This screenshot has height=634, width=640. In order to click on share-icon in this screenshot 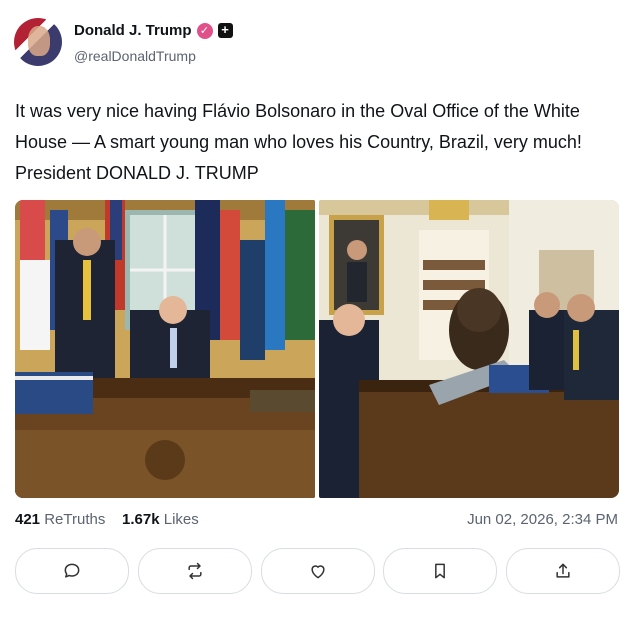, I will do `click(563, 570)`.